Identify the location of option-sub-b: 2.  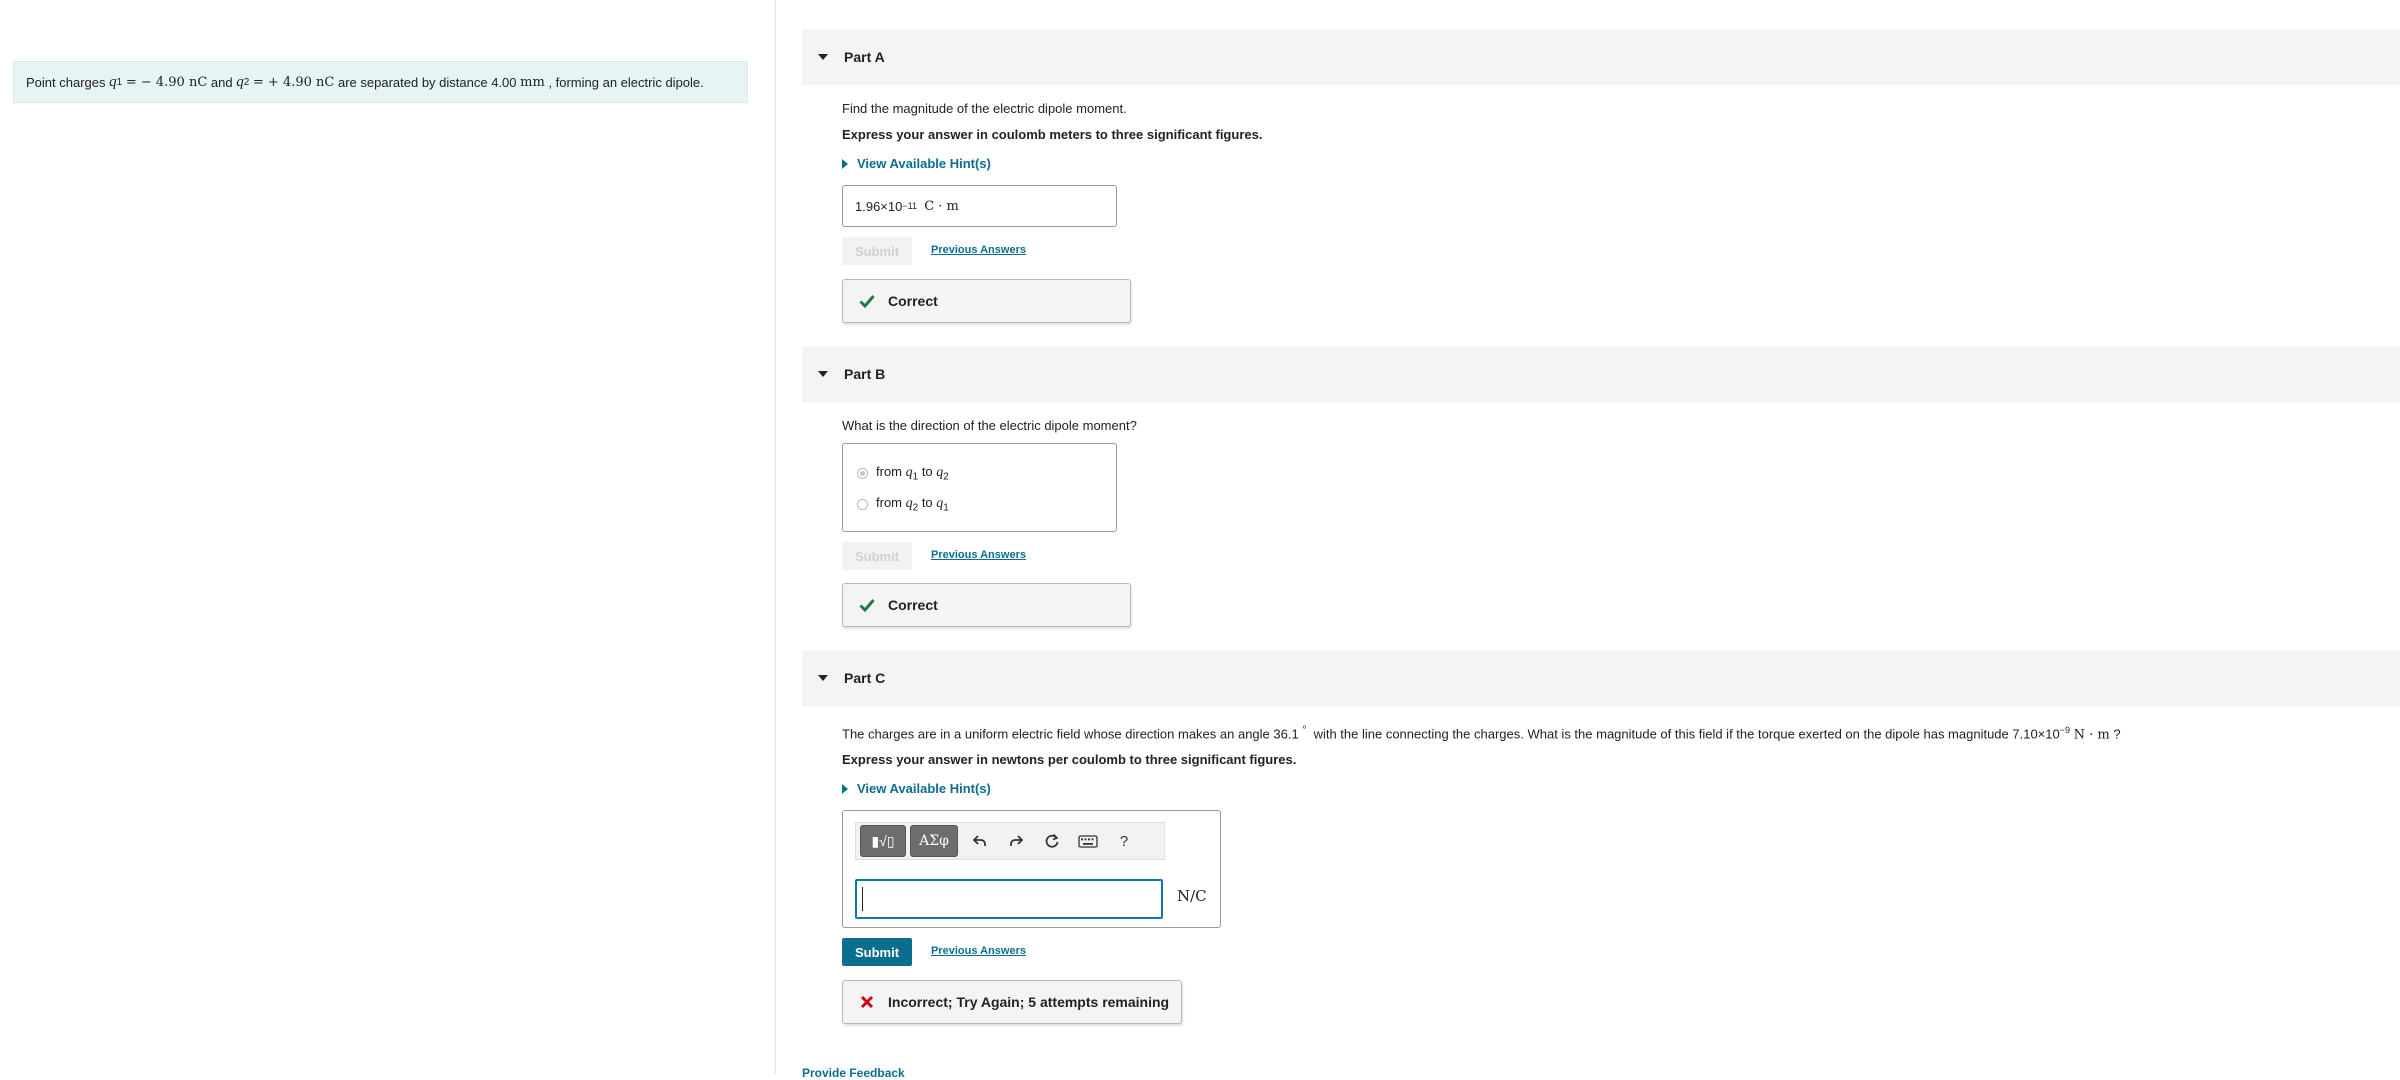
(946, 477).